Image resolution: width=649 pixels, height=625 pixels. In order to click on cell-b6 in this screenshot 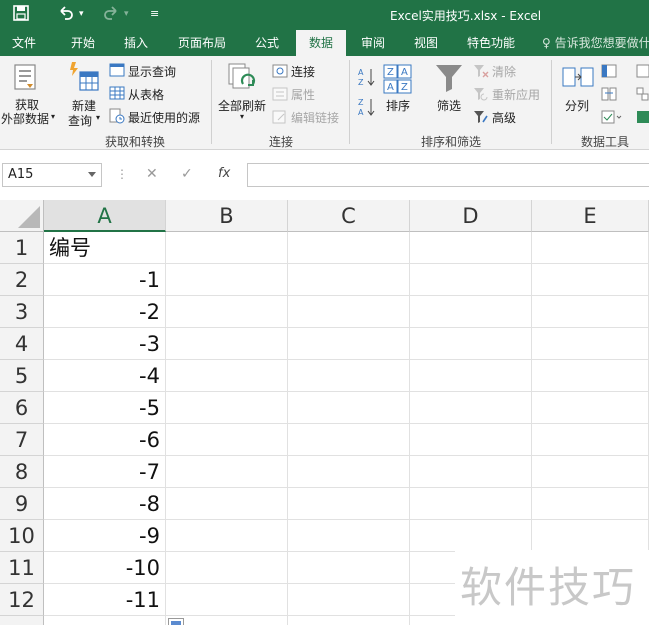, I will do `click(227, 408)`.